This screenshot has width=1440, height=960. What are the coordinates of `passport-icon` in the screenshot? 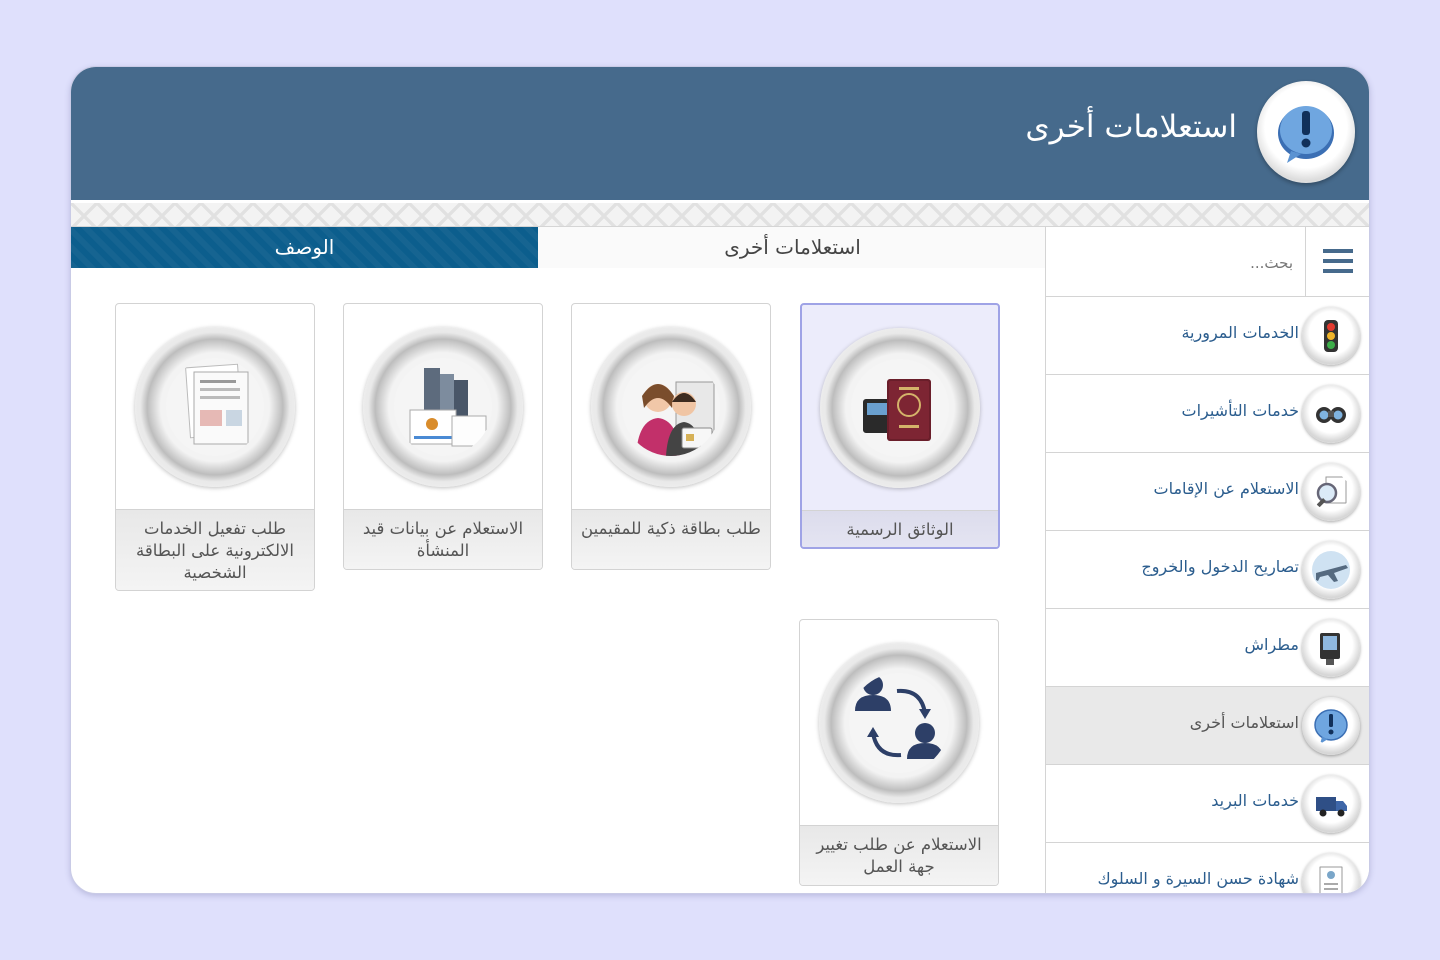 It's located at (900, 407).